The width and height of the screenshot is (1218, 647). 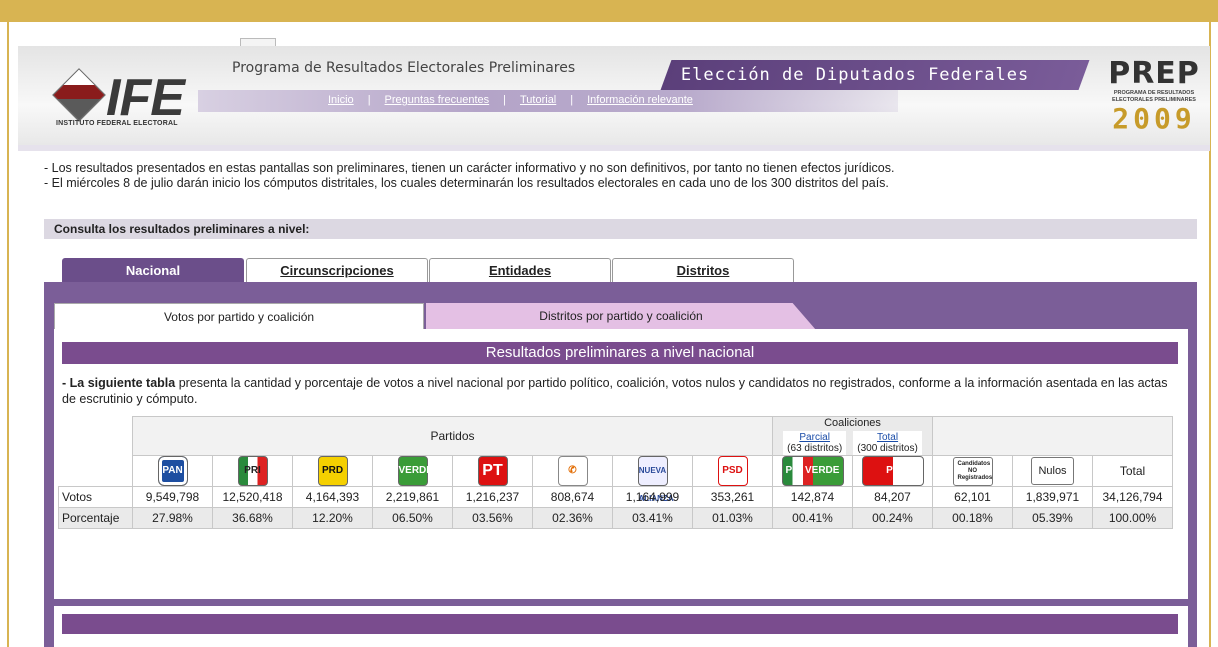 What do you see at coordinates (412, 518) in the screenshot?
I see `porcentaje-cell: 06.50%` at bounding box center [412, 518].